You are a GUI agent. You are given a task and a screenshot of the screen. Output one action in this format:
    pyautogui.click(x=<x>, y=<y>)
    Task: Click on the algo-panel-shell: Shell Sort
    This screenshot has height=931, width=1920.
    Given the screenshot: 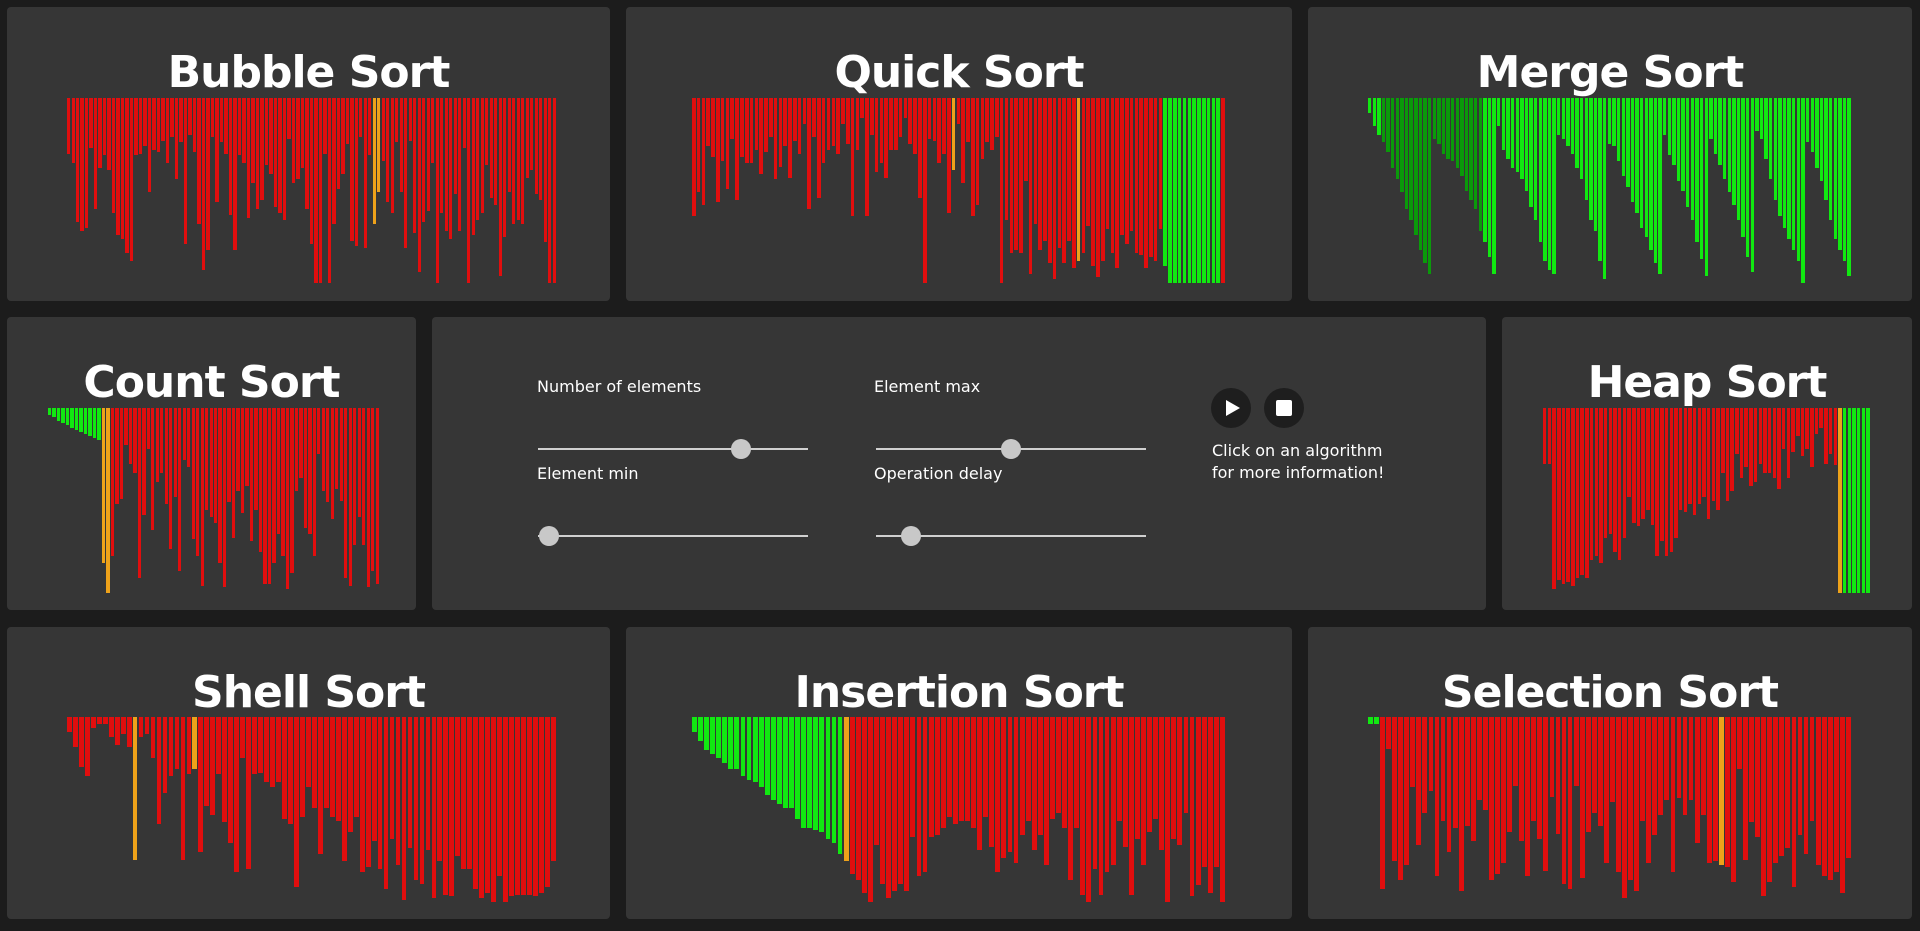 What is the action you would take?
    pyautogui.click(x=308, y=773)
    